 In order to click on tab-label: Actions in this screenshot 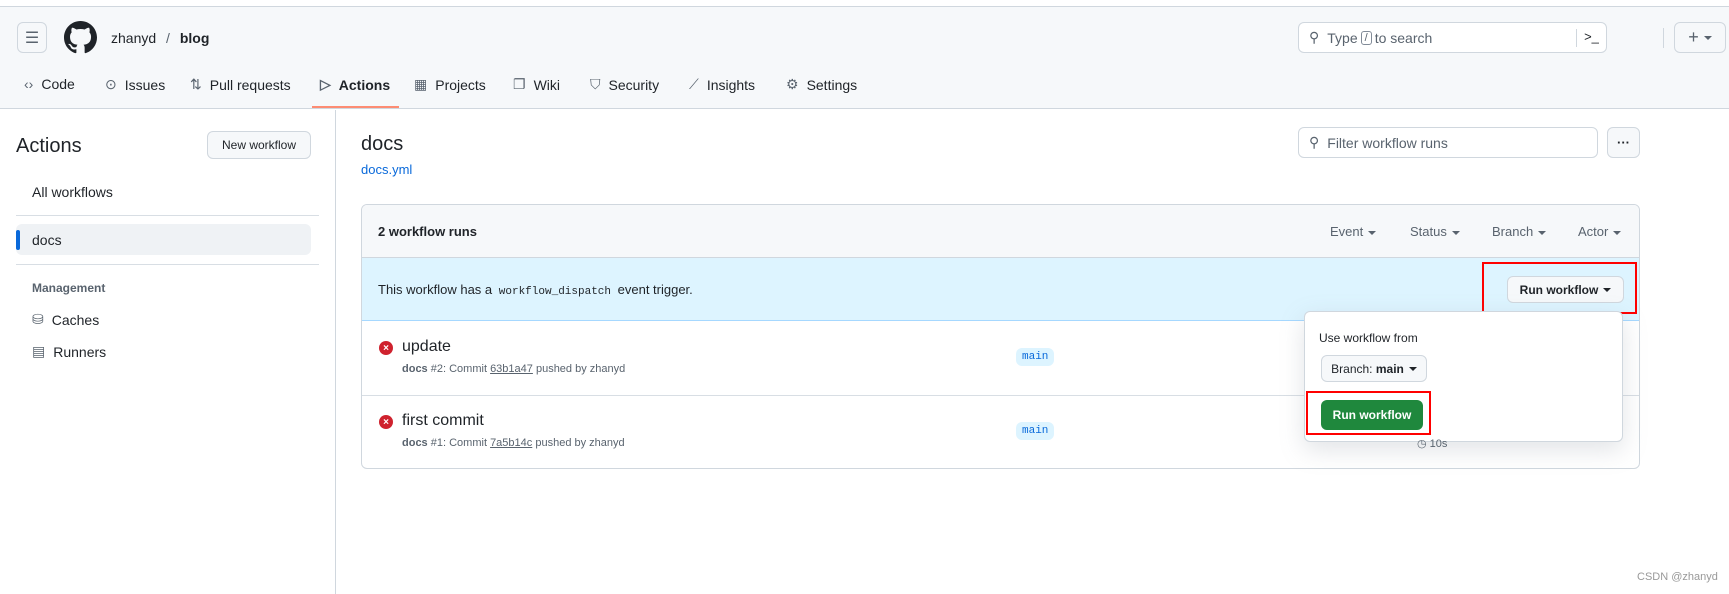, I will do `click(364, 84)`.